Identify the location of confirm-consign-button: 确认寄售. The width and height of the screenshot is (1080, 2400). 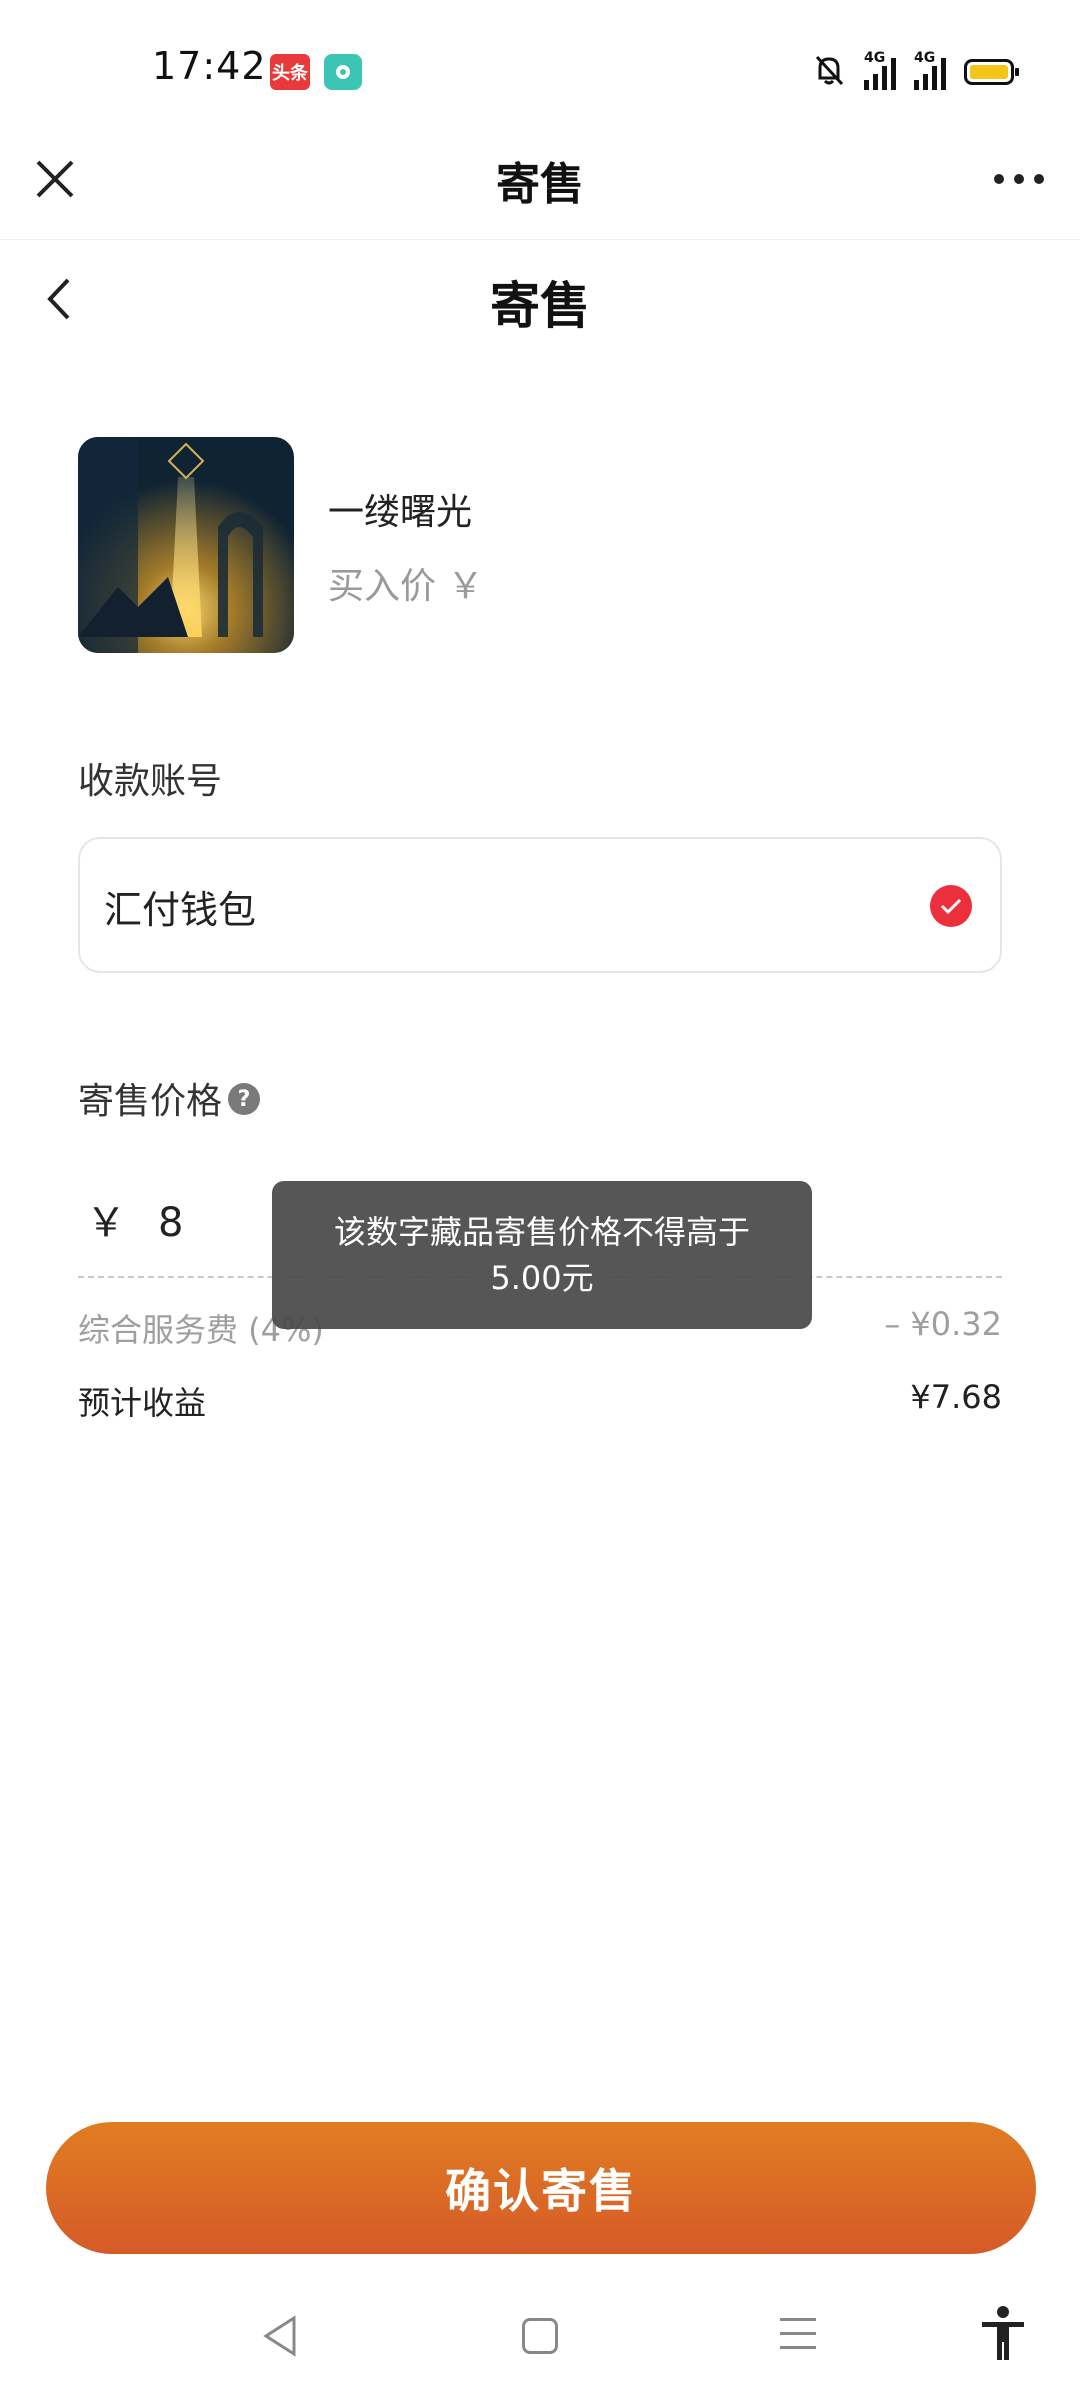
(541, 2188).